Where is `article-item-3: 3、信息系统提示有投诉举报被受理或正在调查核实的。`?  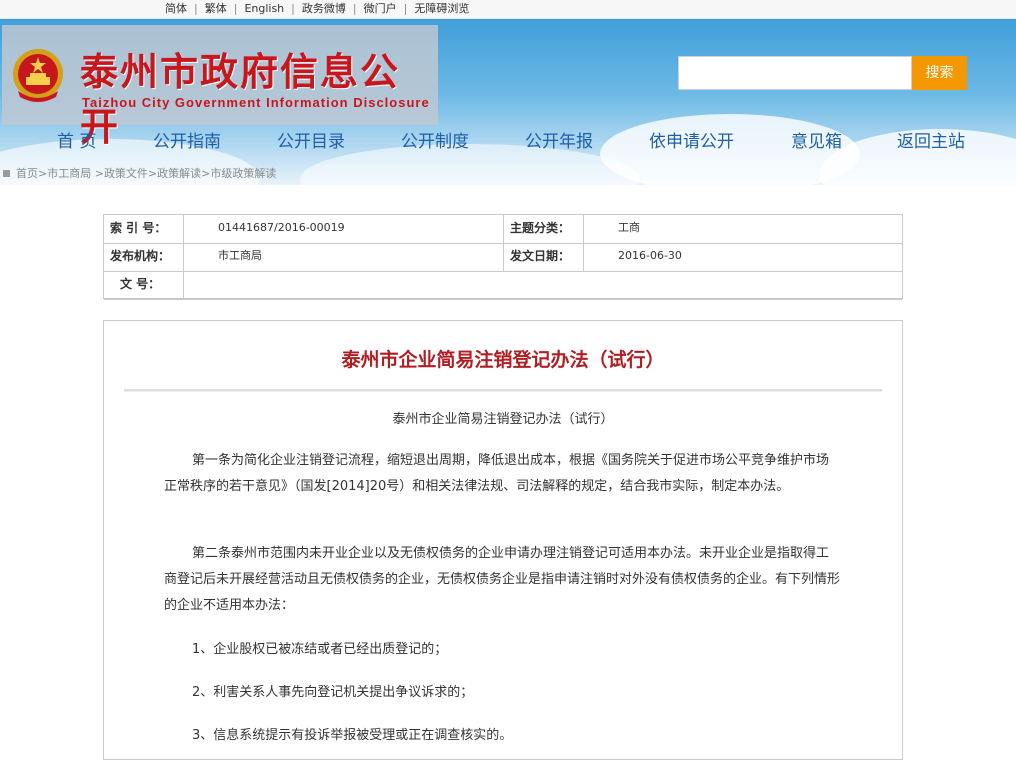 article-item-3: 3、信息系统提示有投诉举报被受理或正在调查核实的。 is located at coordinates (352, 735).